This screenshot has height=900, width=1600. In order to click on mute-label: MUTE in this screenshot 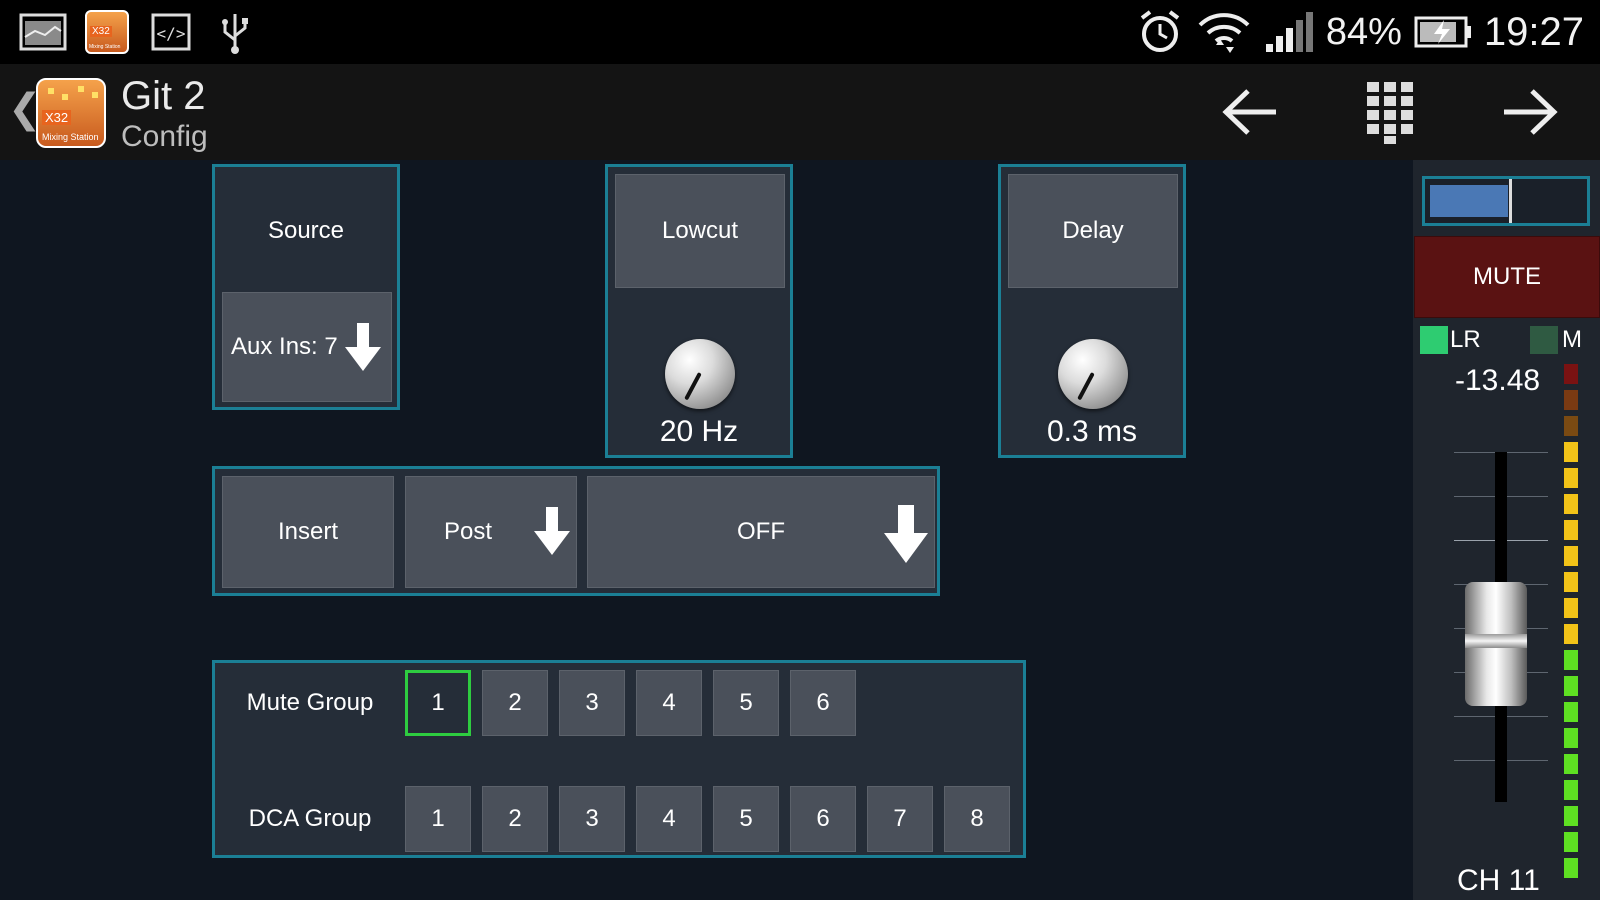, I will do `click(1507, 276)`.